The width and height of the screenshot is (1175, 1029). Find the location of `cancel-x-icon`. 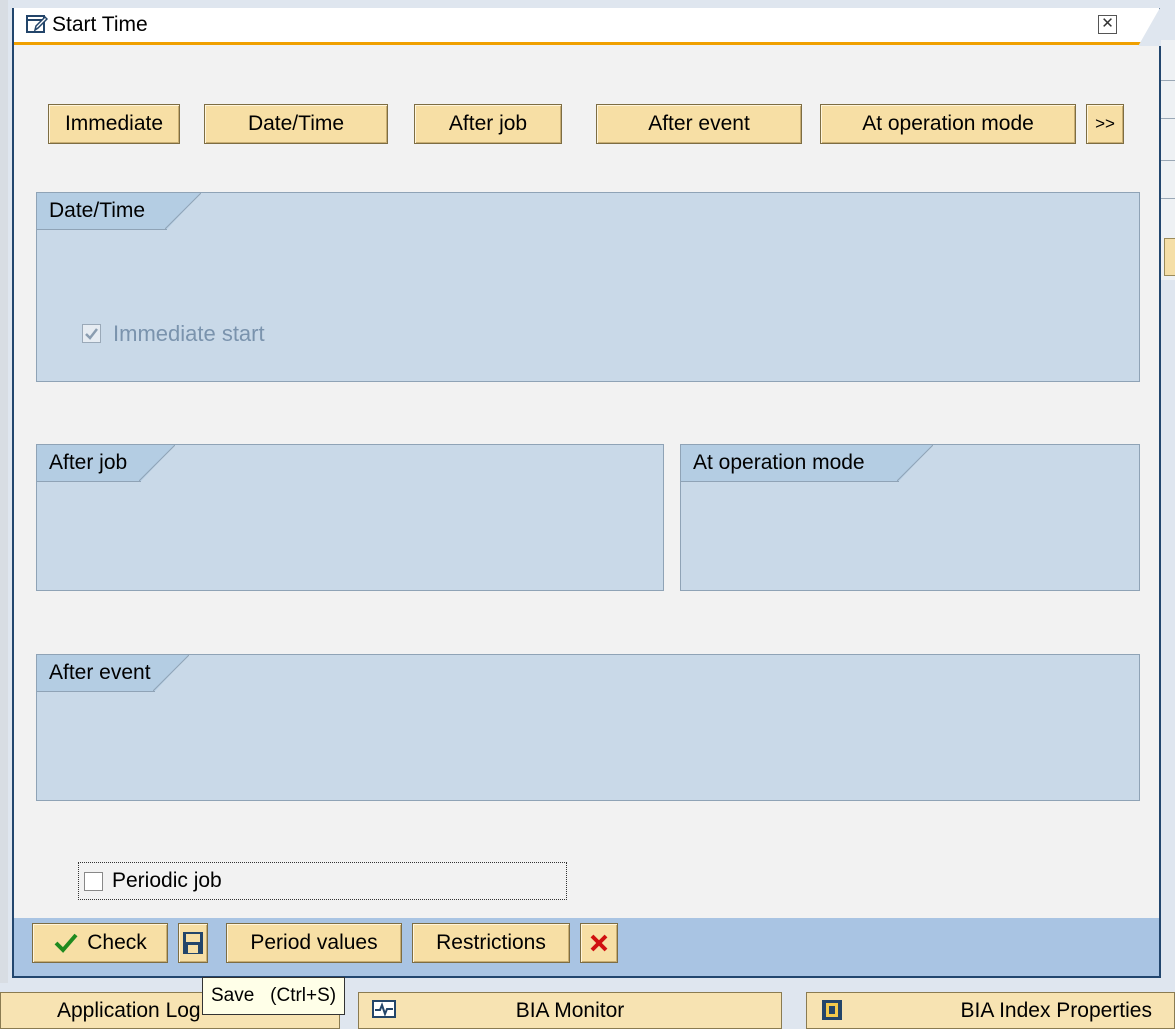

cancel-x-icon is located at coordinates (599, 943).